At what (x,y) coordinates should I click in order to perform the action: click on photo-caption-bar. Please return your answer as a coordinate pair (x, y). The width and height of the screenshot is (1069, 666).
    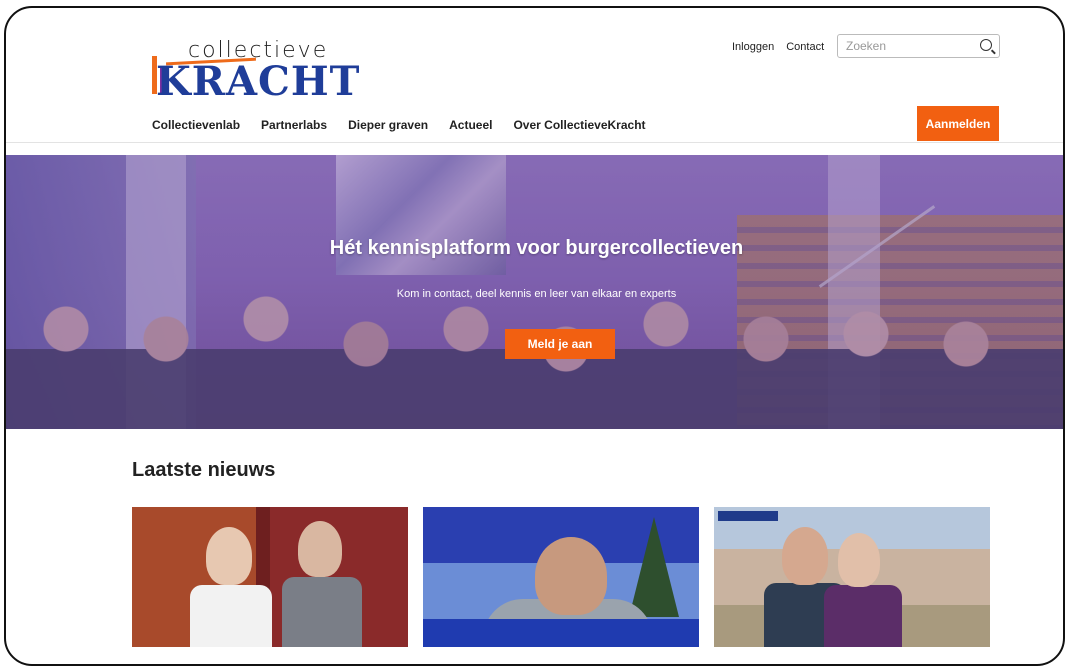
    Looking at the image, I should click on (561, 633).